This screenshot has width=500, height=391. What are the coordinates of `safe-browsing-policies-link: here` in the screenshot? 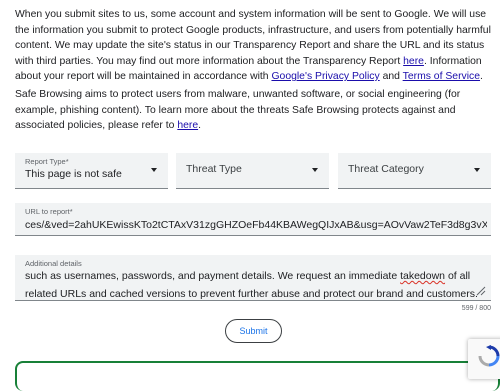 It's located at (187, 125).